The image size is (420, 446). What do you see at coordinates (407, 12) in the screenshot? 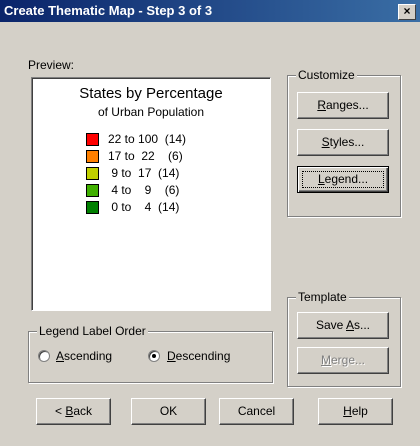
I see `close-button: ×` at bounding box center [407, 12].